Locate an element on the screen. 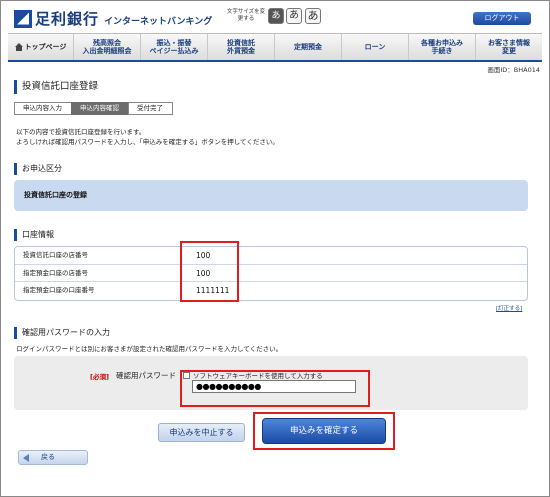 The height and width of the screenshot is (497, 550). back-arrow-icon is located at coordinates (26, 458).